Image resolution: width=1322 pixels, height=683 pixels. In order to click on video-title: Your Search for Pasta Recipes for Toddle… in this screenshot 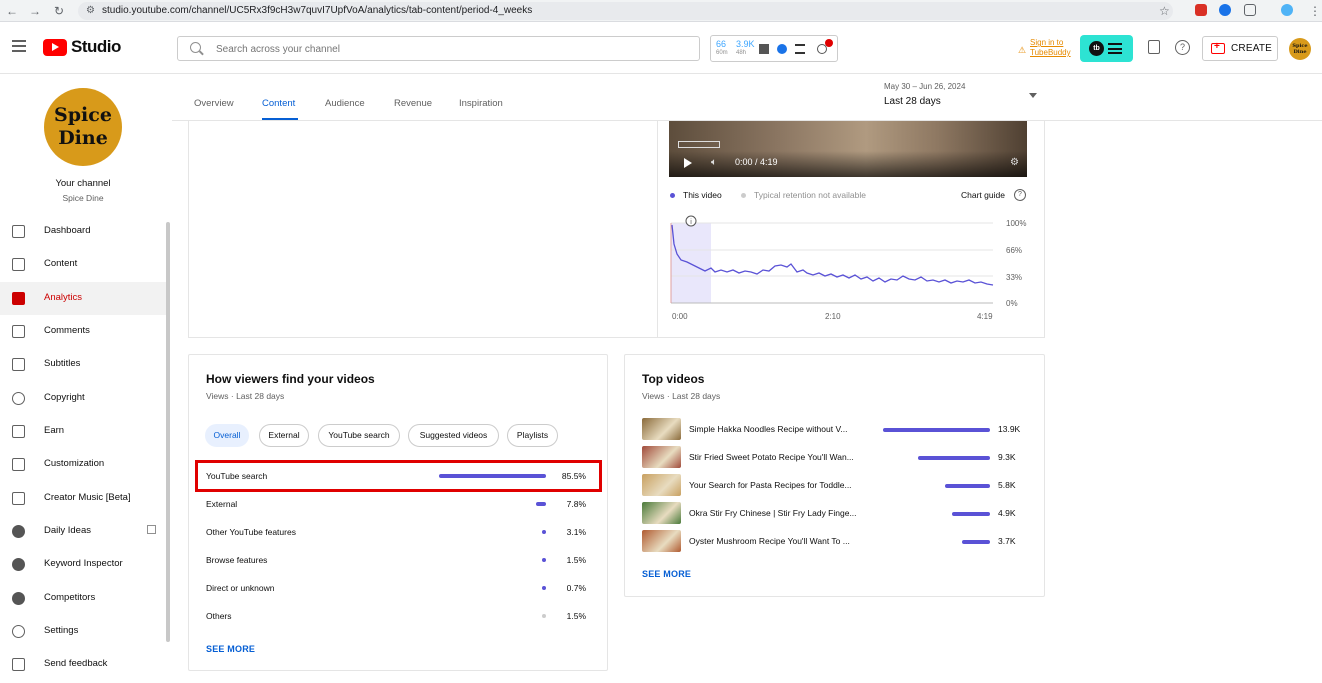, I will do `click(770, 485)`.